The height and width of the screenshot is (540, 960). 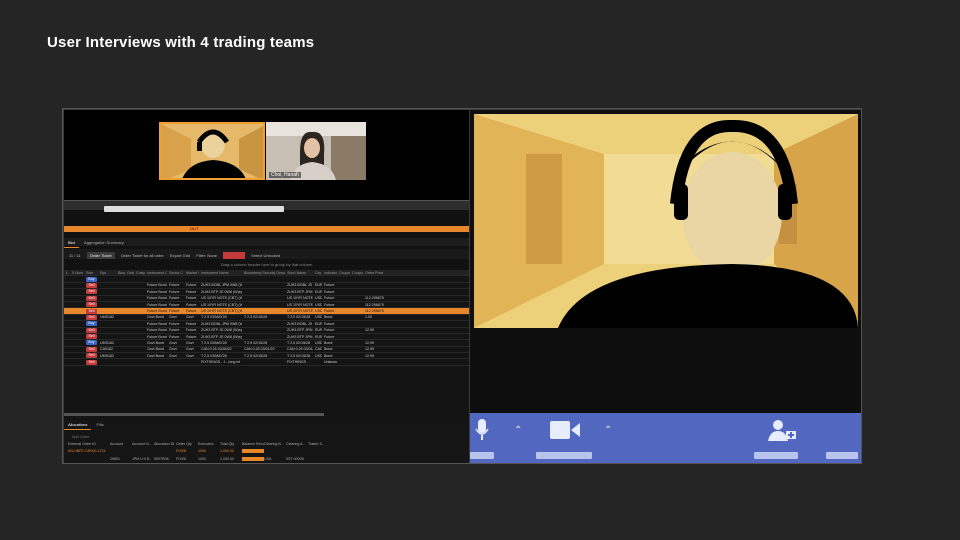 I want to click on cell: USD, so click(x=318, y=317).